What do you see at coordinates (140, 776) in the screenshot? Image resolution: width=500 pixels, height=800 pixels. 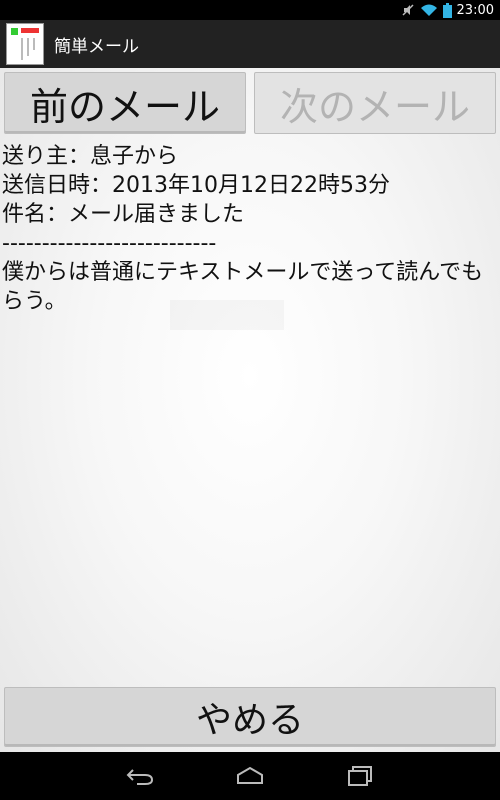 I see `back-icon` at bounding box center [140, 776].